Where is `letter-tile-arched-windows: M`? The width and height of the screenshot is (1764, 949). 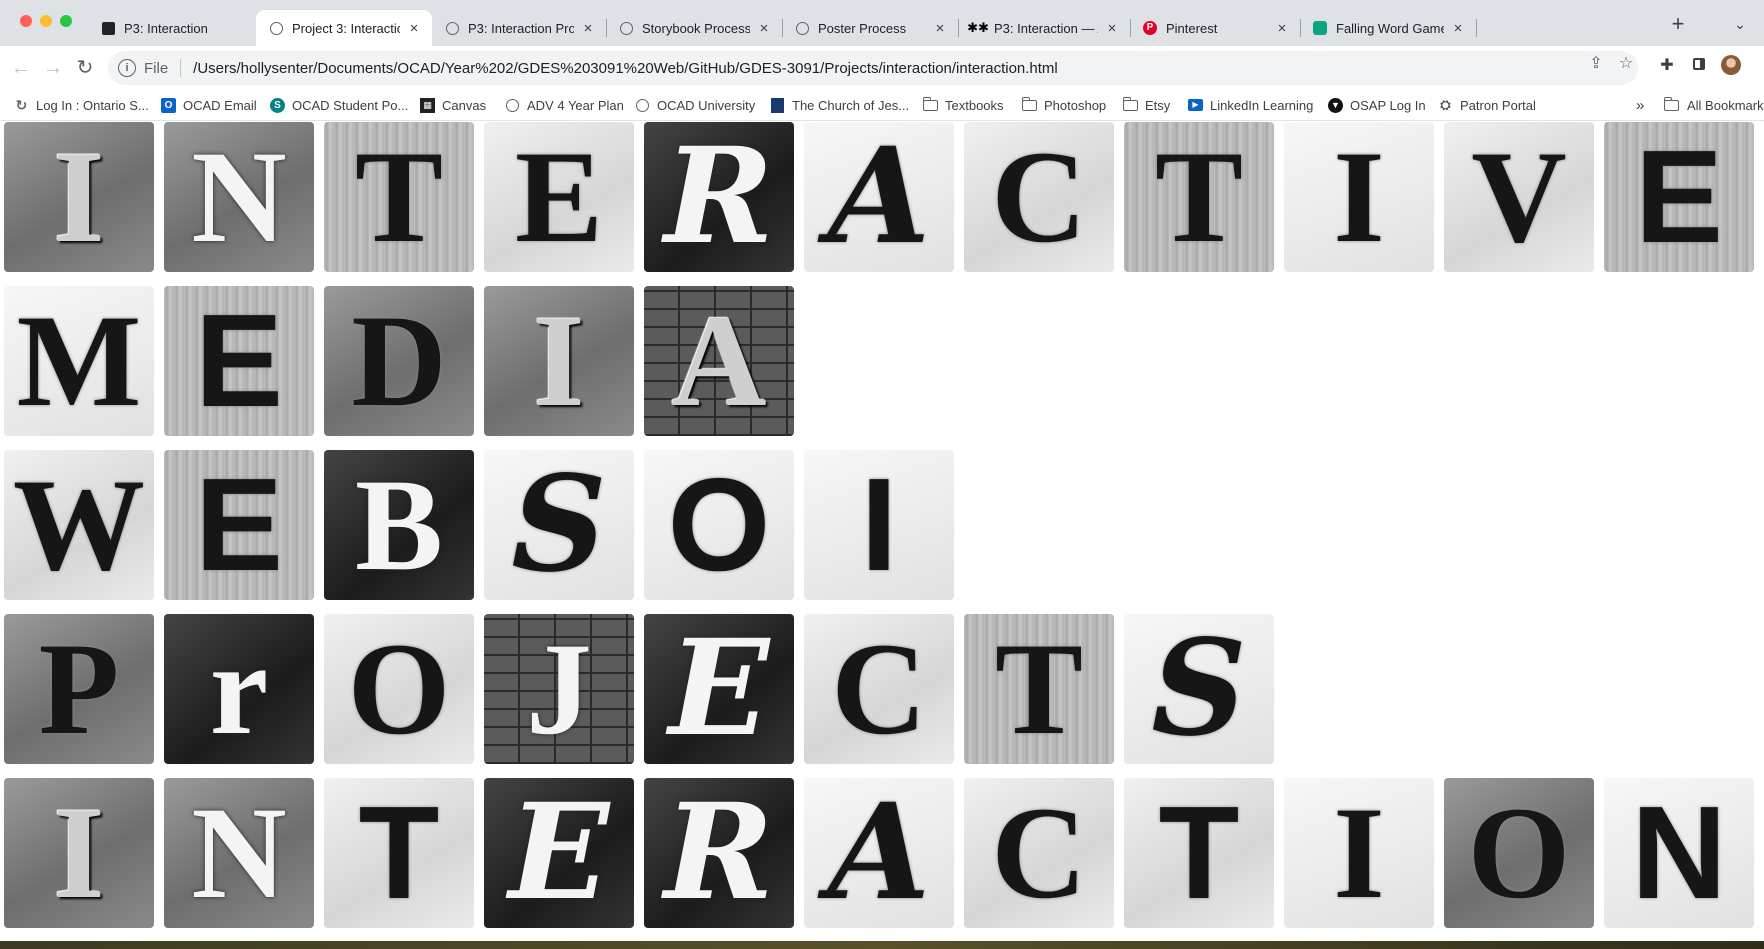 letter-tile-arched-windows: M is located at coordinates (79, 361).